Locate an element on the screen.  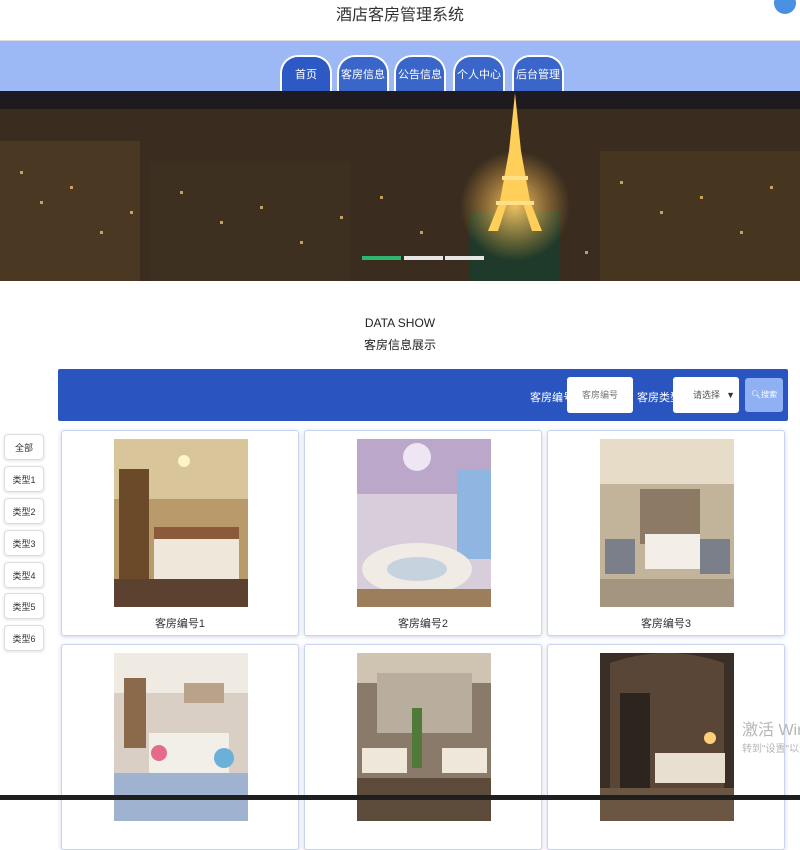
category-type6: 类型6 is located at coordinates (24, 638).